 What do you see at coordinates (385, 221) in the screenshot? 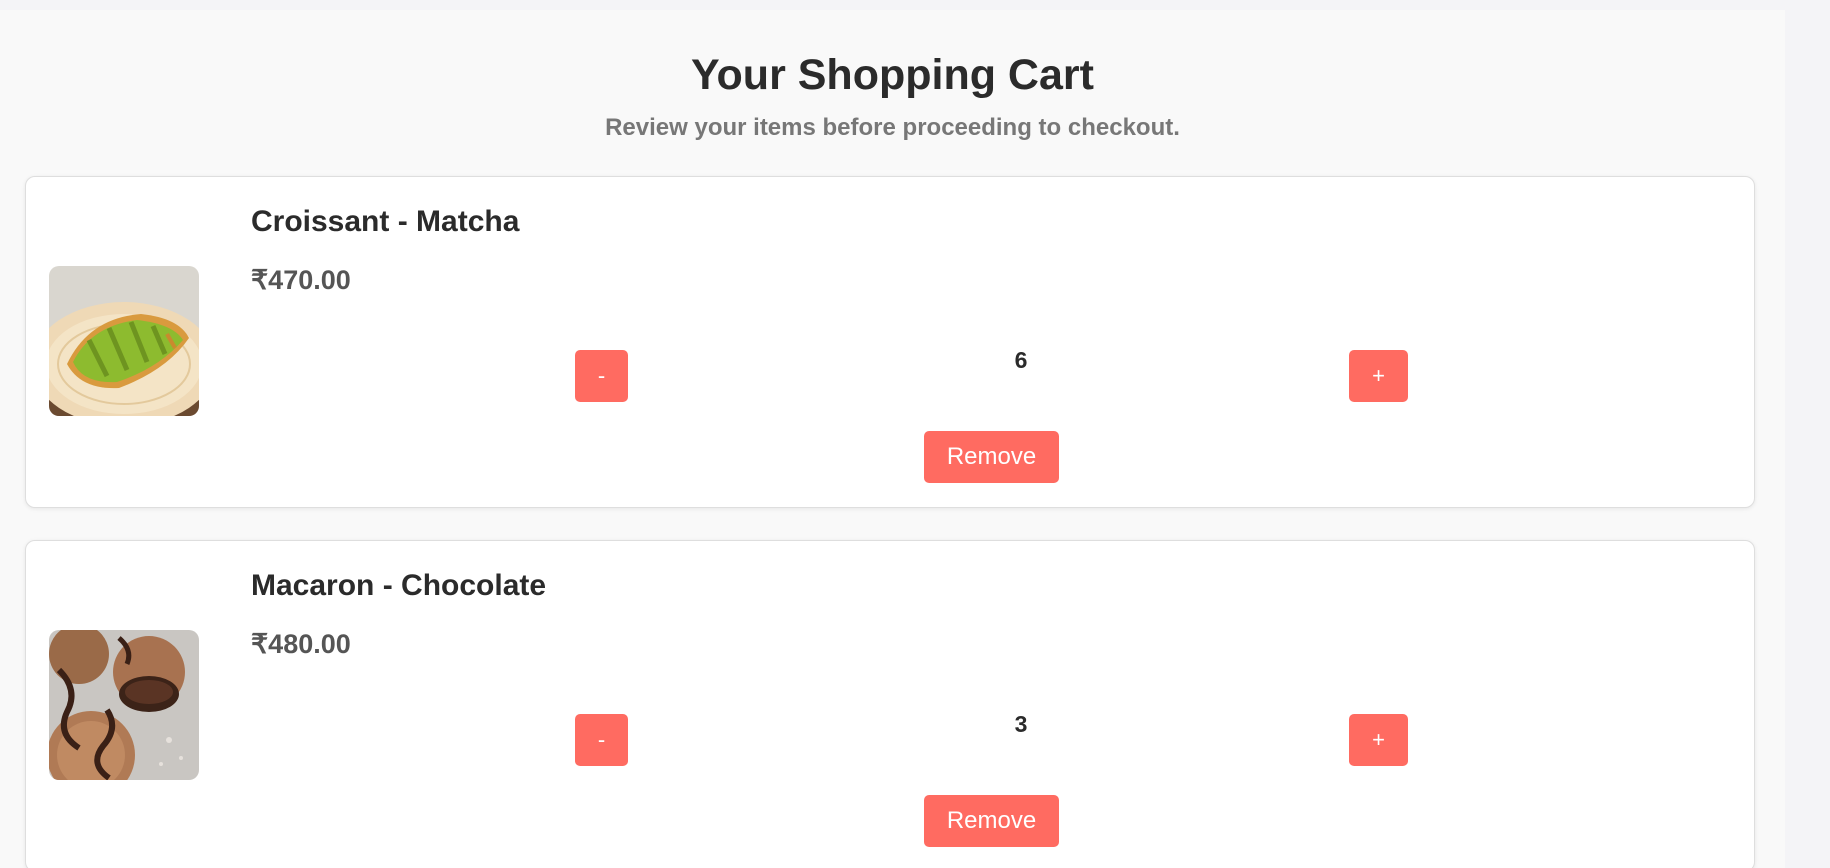
I see `product-name: Croissant - Matcha` at bounding box center [385, 221].